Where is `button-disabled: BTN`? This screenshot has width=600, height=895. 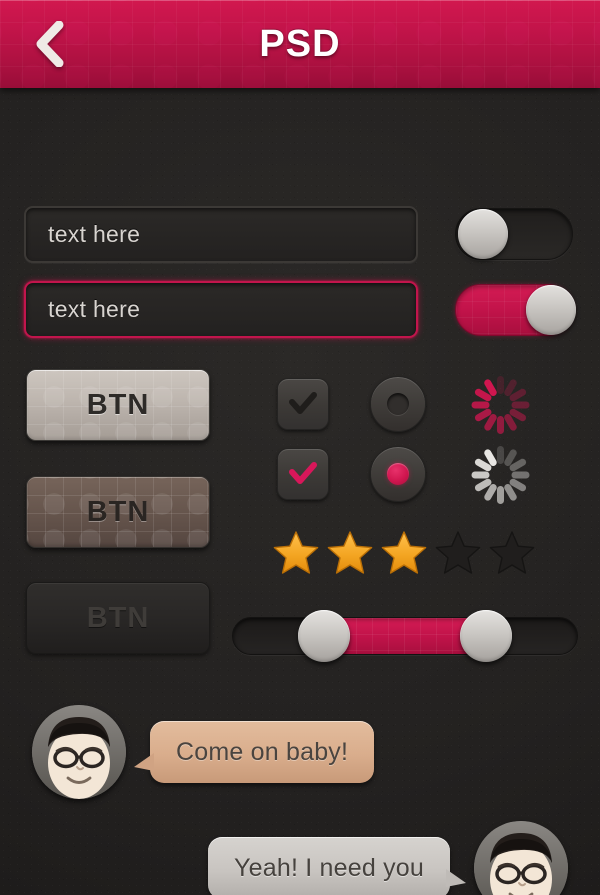
button-disabled: BTN is located at coordinates (118, 618).